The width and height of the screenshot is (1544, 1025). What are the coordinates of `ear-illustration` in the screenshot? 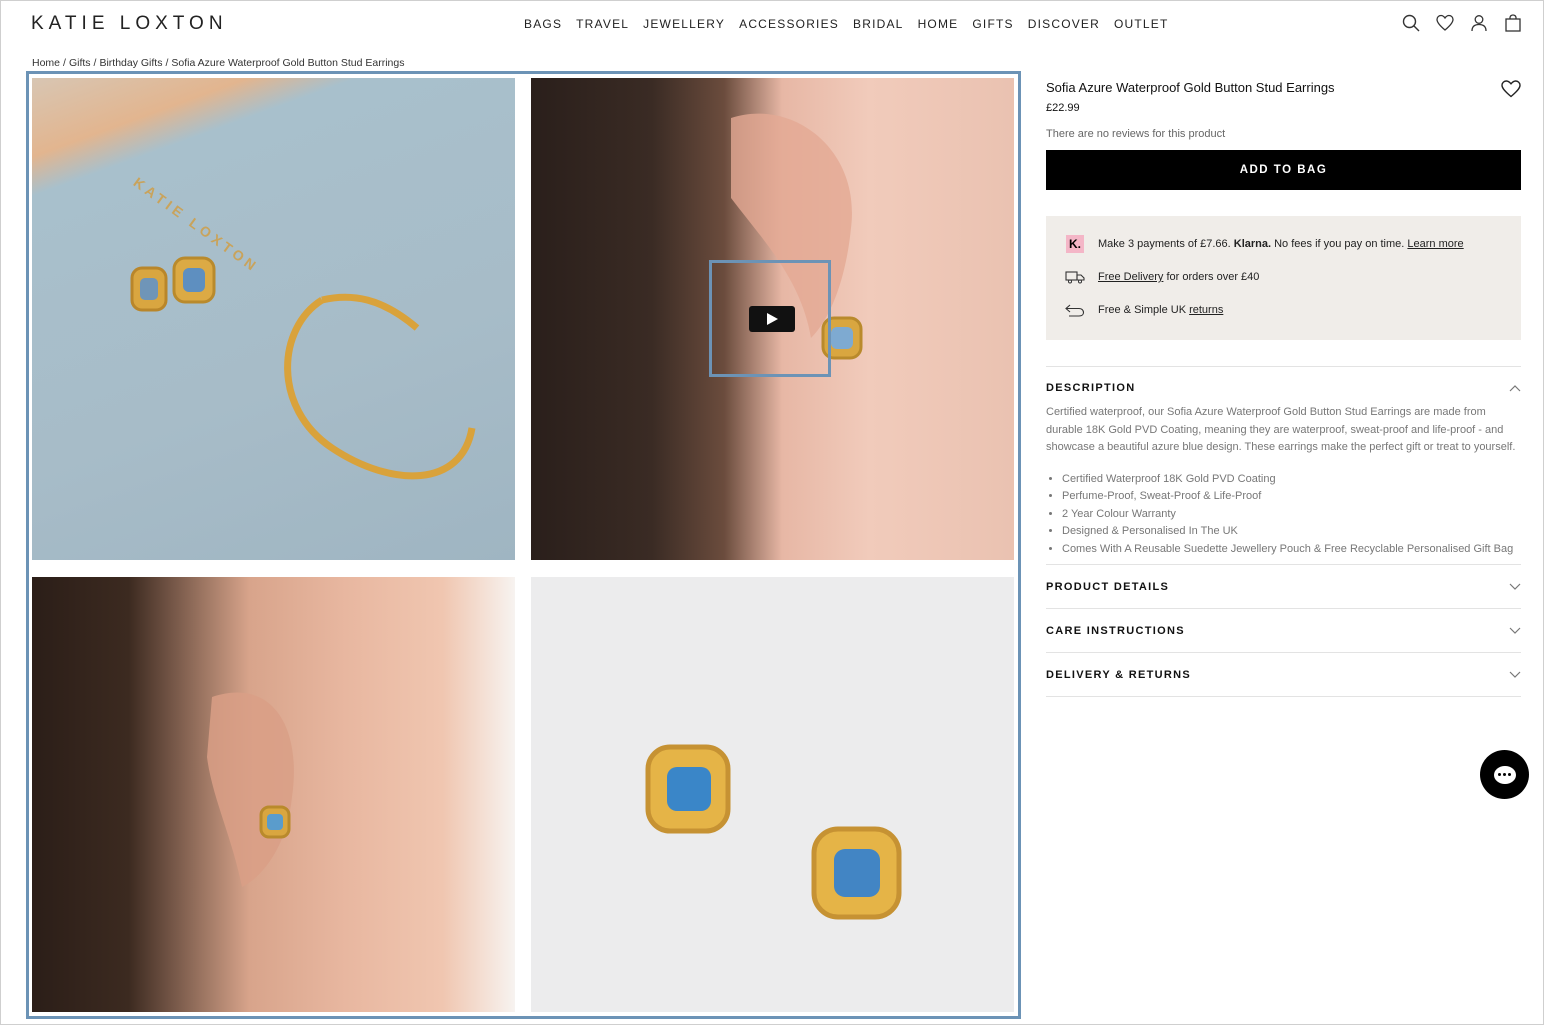 It's located at (250, 789).